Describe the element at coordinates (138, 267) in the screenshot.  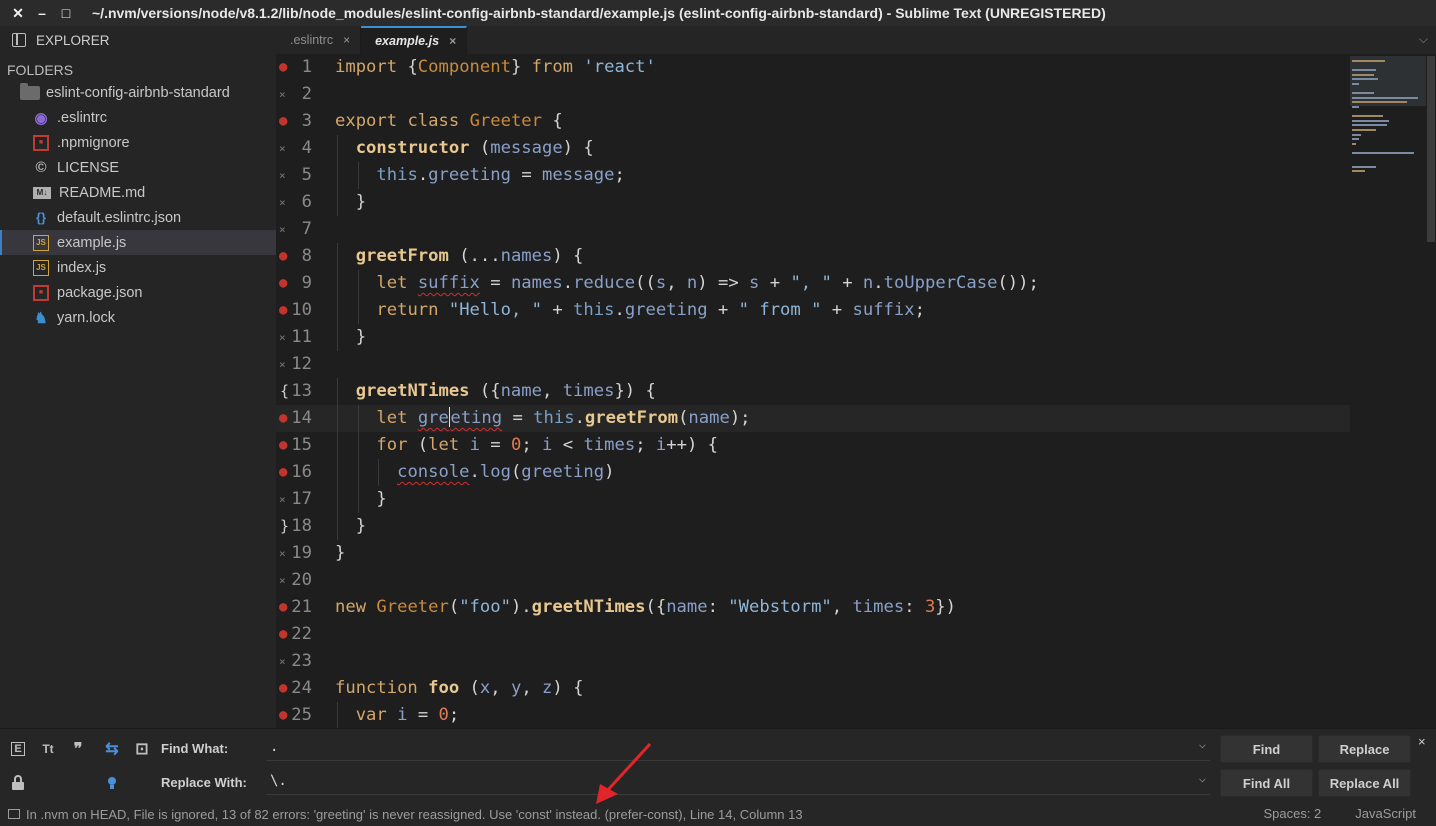
I see `file-item: JS index.js` at that location.